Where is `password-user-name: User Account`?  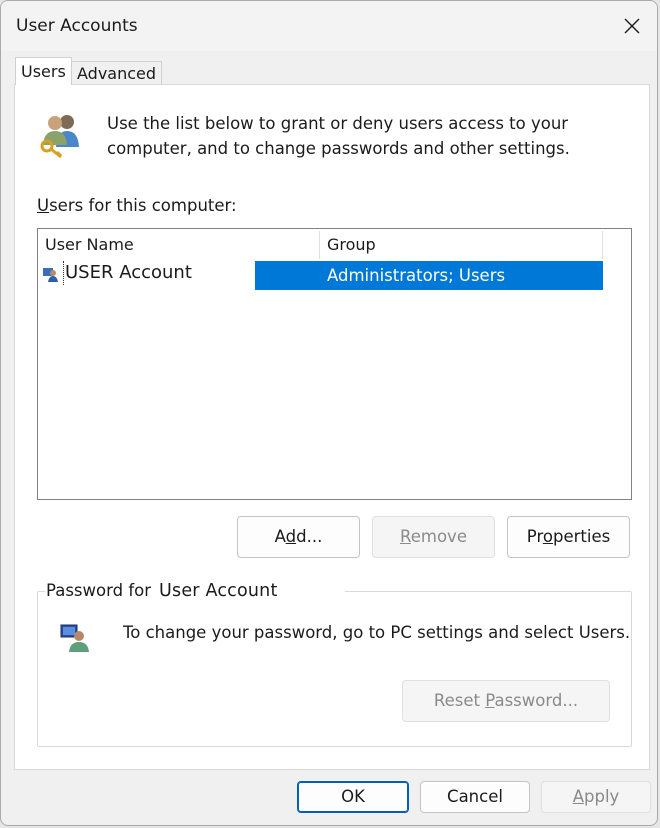 password-user-name: User Account is located at coordinates (218, 591).